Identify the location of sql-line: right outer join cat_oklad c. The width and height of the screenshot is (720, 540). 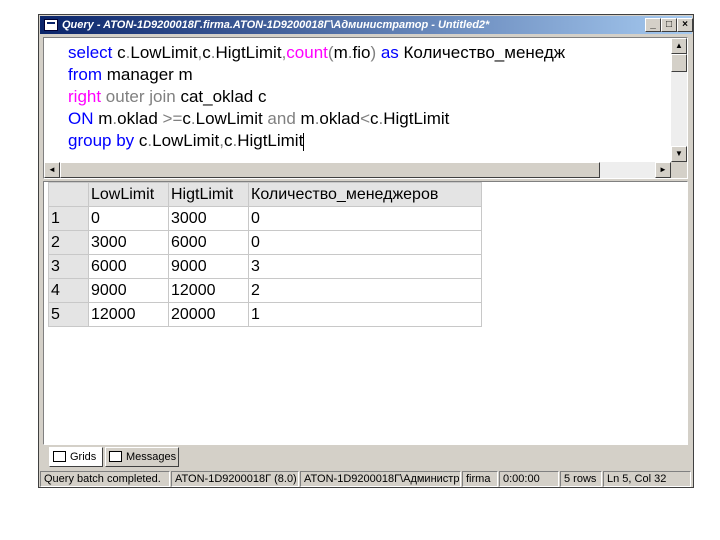
(316, 97).